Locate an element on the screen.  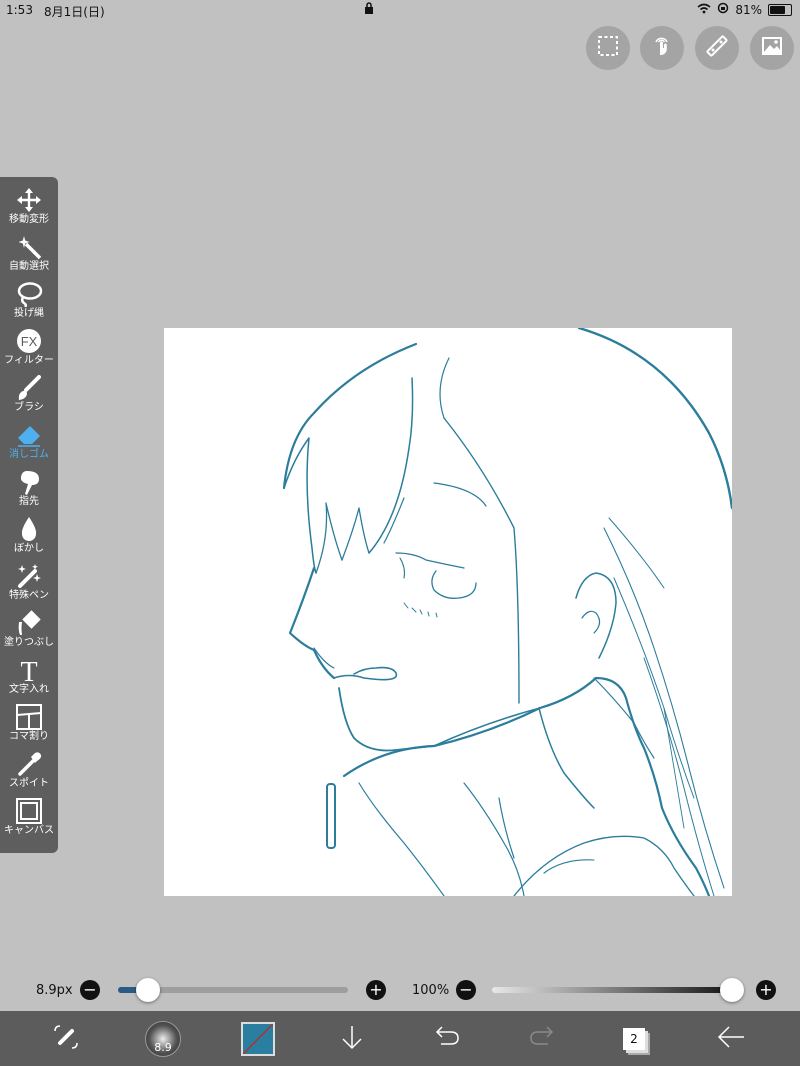
color-swatch is located at coordinates (258, 1038).